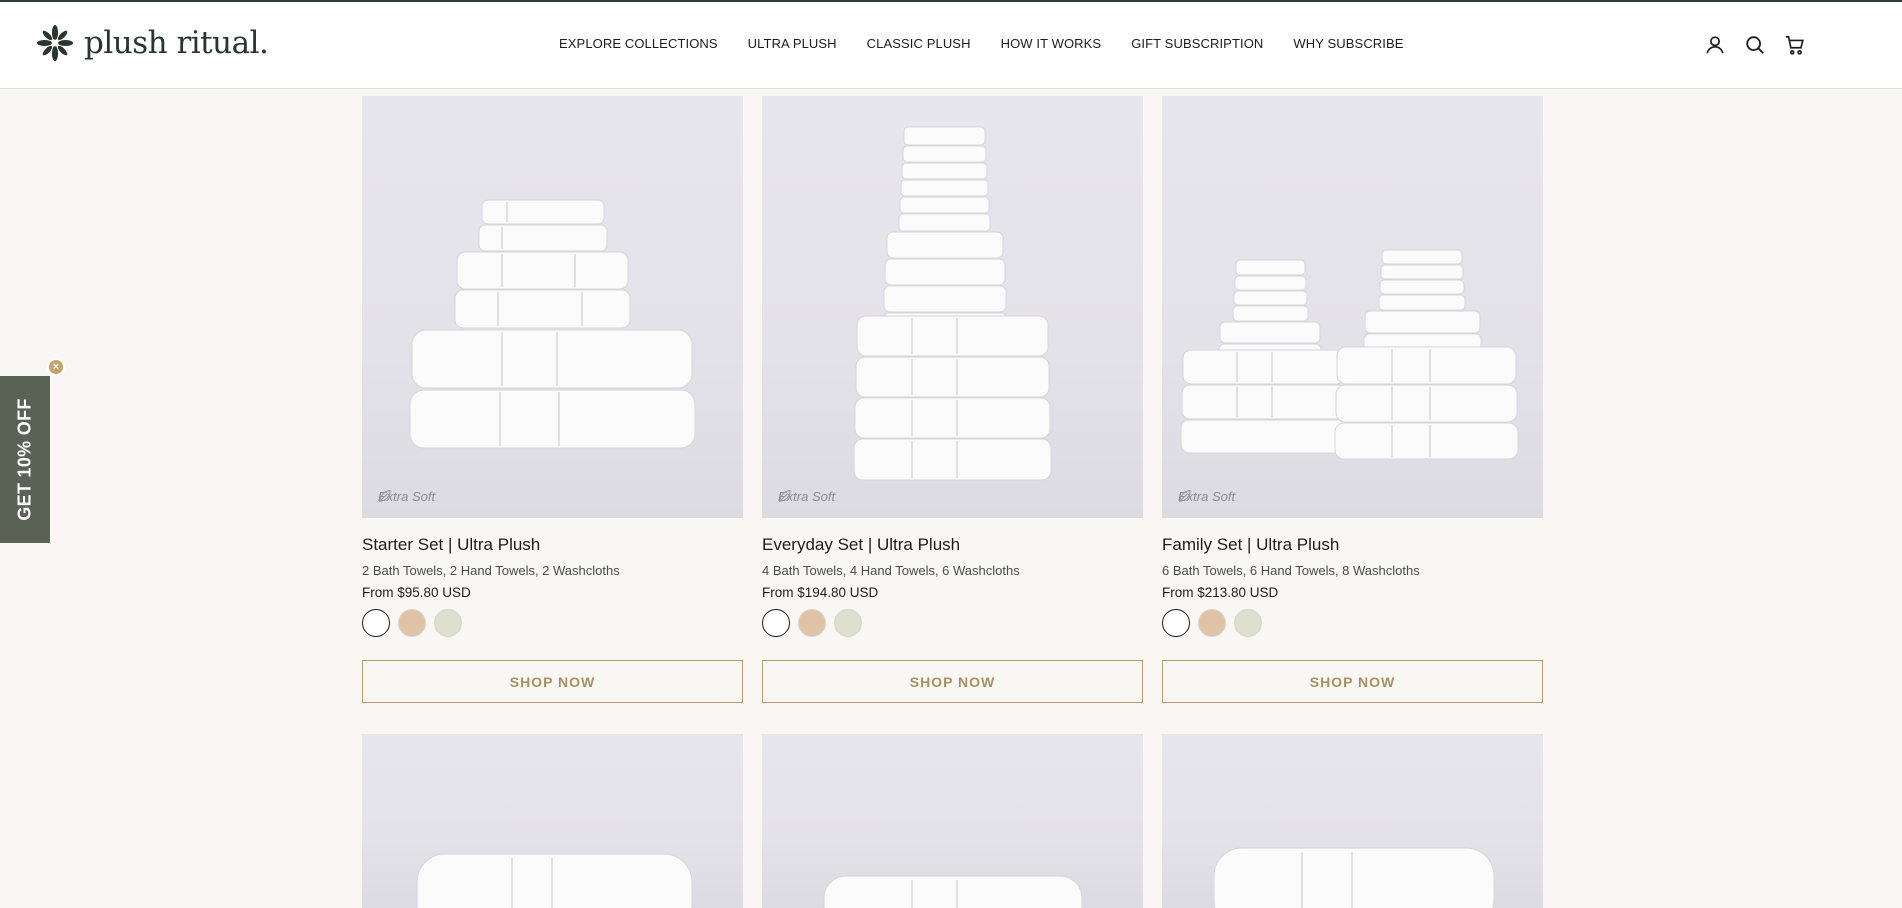 The height and width of the screenshot is (908, 1902). I want to click on brand-logo: plush ritual., so click(152, 43).